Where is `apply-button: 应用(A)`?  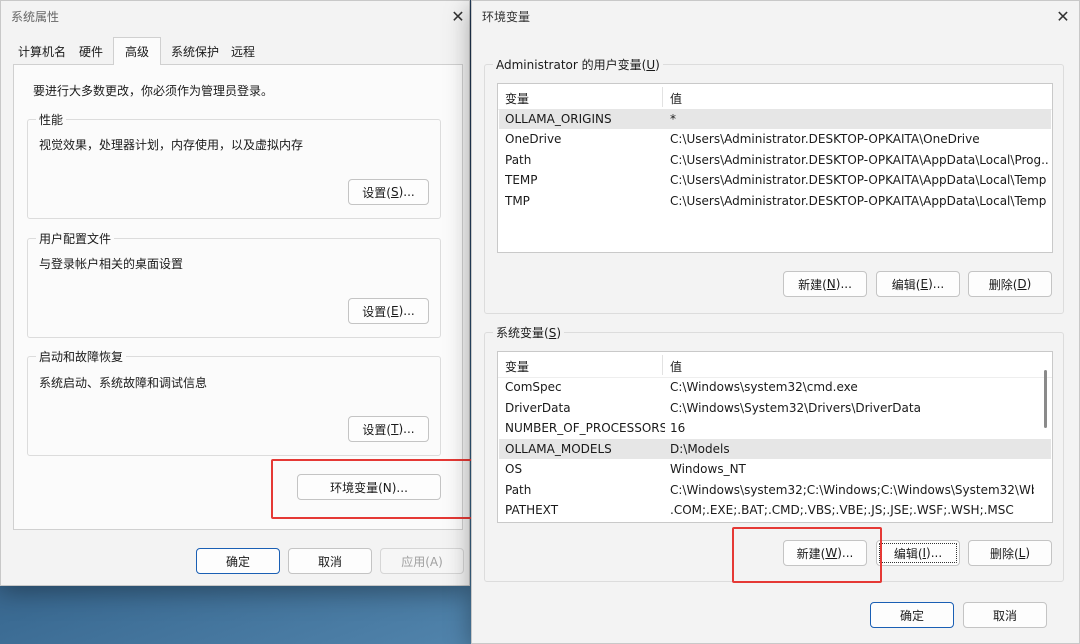 apply-button: 应用(A) is located at coordinates (422, 561).